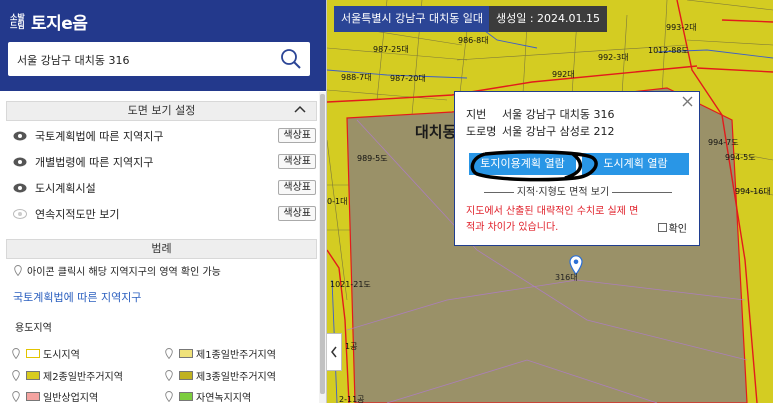 This screenshot has width=773, height=403. I want to click on jibun-row: 지번 서울 강남구 대치동 316, so click(540, 114).